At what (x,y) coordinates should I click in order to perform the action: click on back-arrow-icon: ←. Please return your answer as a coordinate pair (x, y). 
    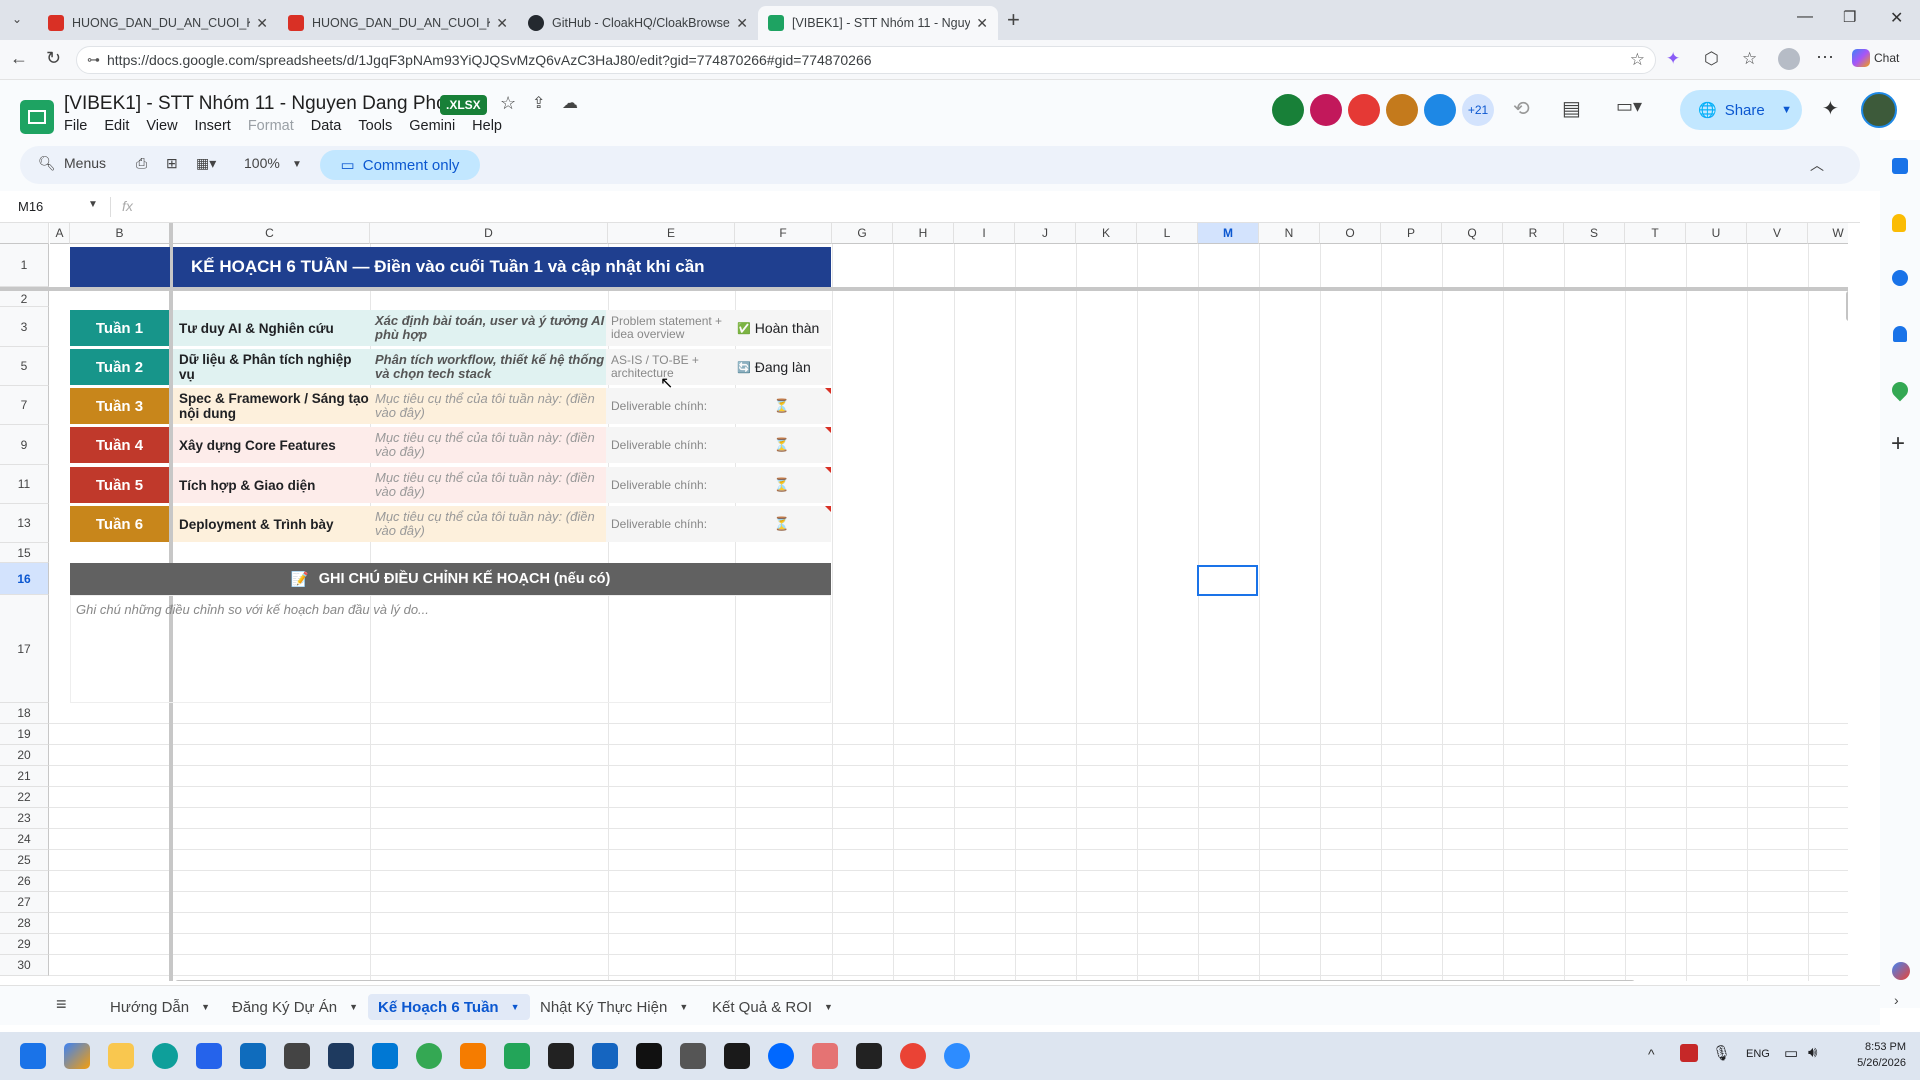
    Looking at the image, I should click on (19, 58).